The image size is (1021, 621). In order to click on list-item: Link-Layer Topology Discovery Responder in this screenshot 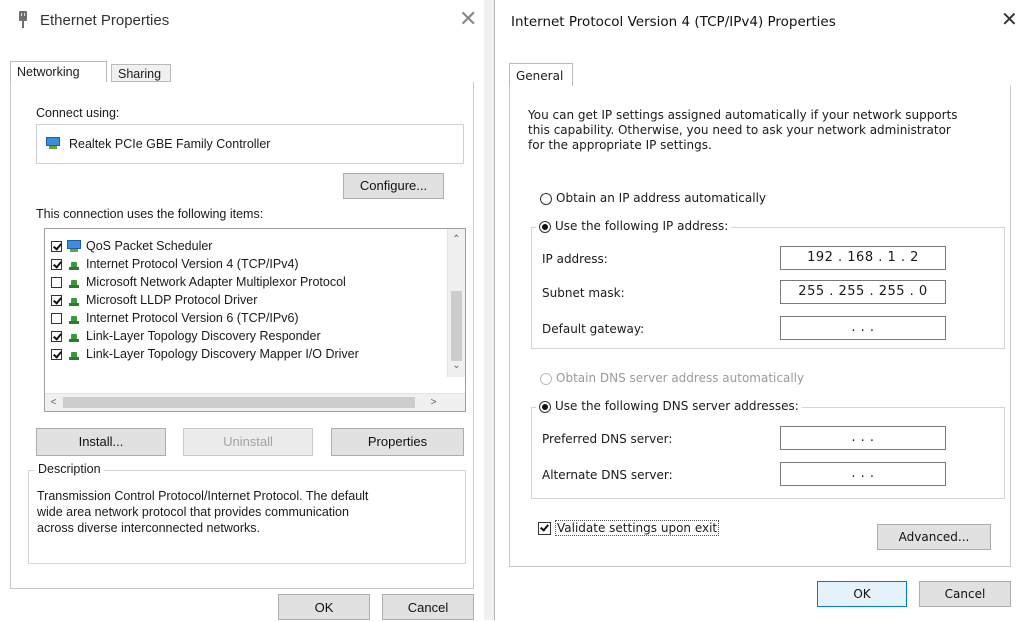, I will do `click(186, 336)`.